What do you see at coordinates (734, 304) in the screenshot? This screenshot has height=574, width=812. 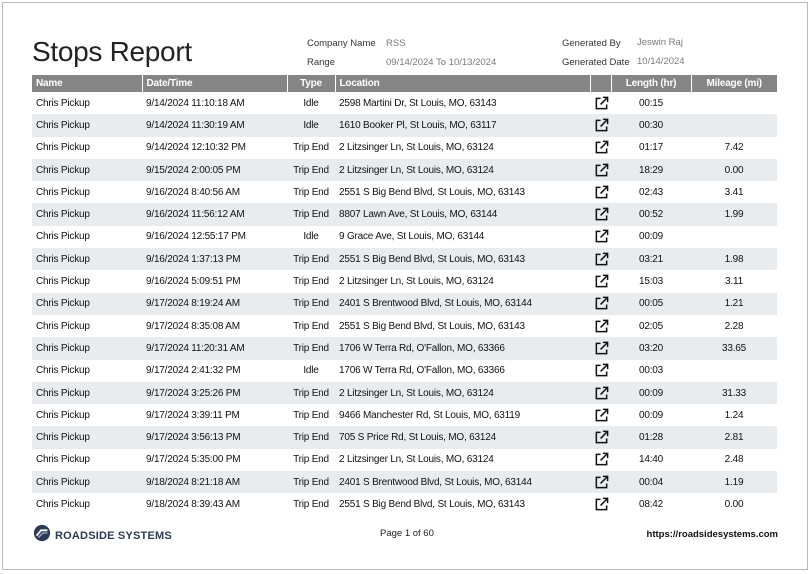 I see `cell-mileage: 1.21` at bounding box center [734, 304].